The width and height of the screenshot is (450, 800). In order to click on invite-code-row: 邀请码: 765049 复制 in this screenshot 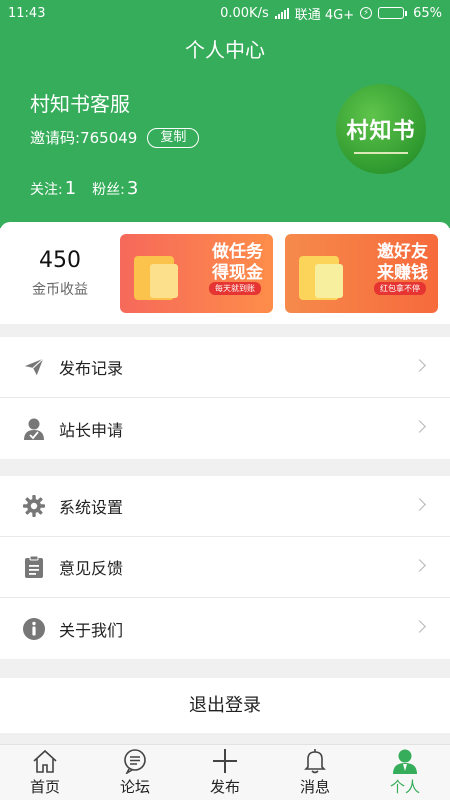, I will do `click(115, 137)`.